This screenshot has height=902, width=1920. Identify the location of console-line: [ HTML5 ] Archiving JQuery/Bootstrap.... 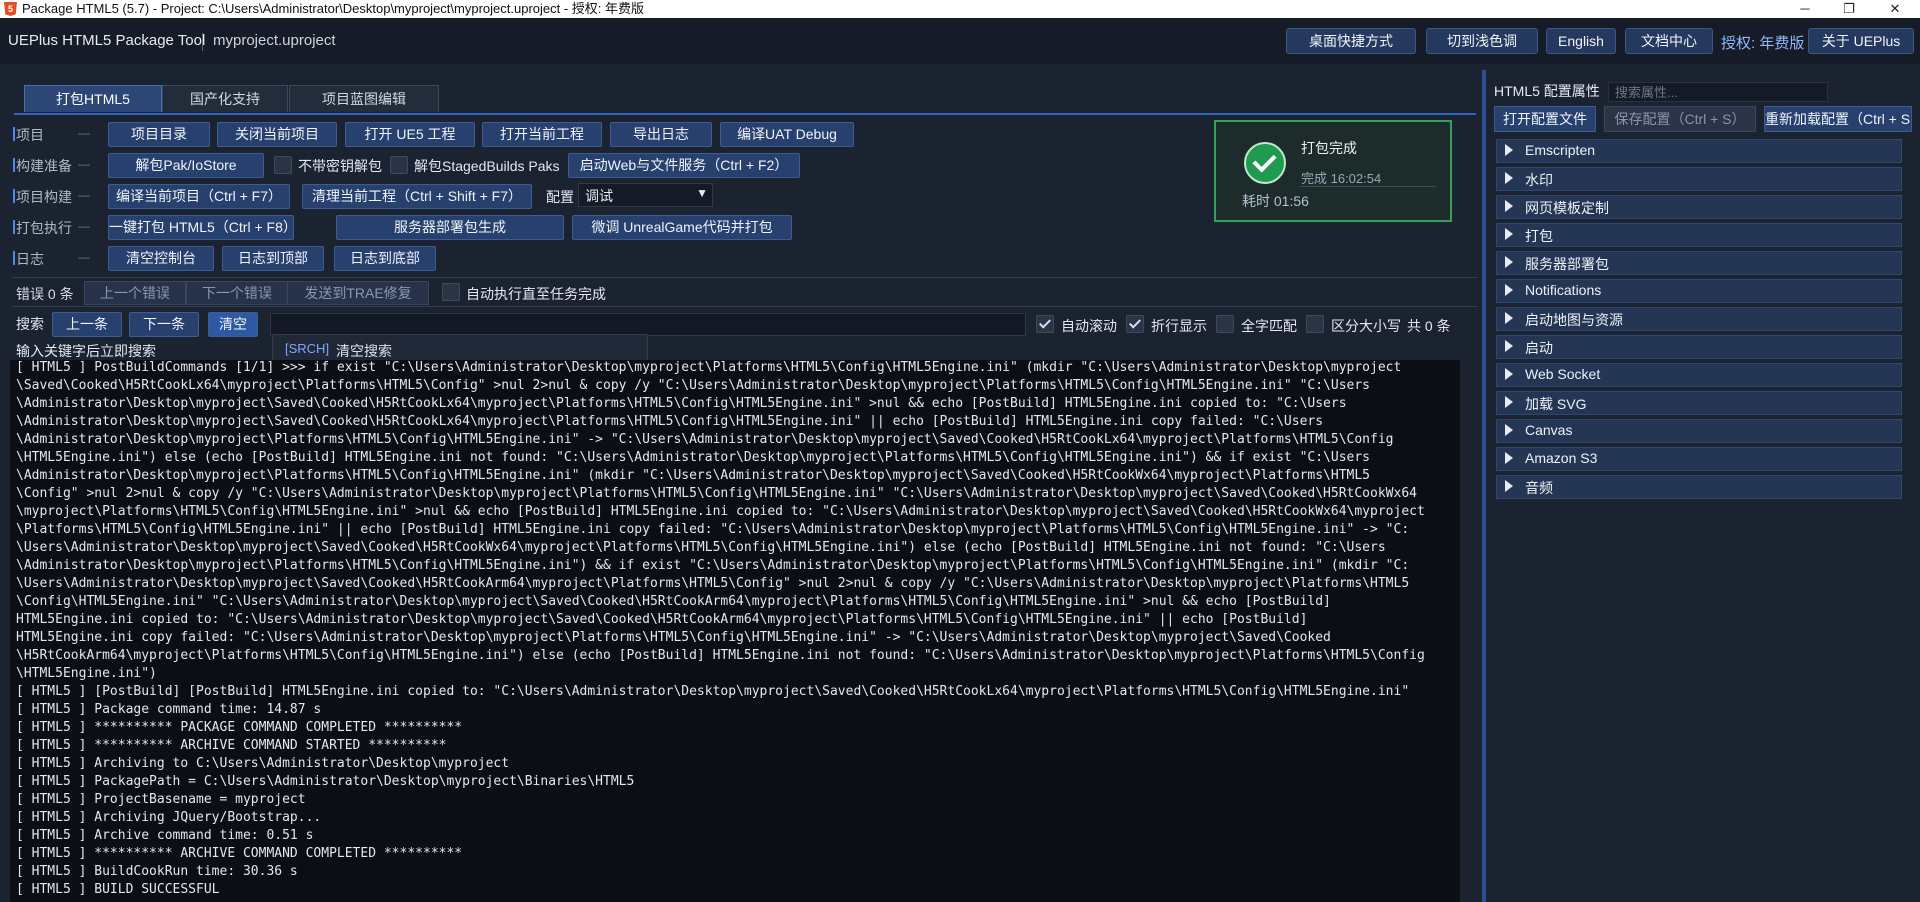
(169, 817).